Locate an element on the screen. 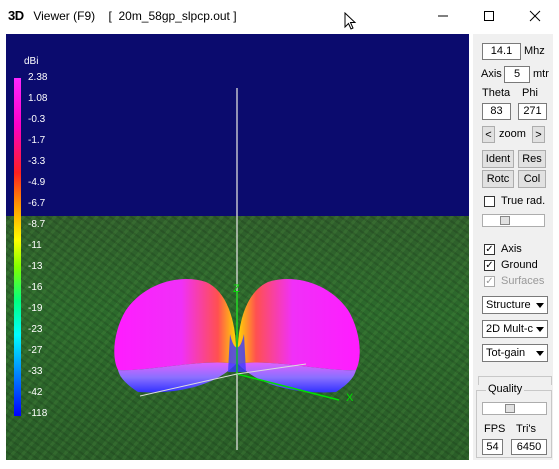 Image resolution: width=559 pixels, height=469 pixels. phi-field: 271 is located at coordinates (532, 111).